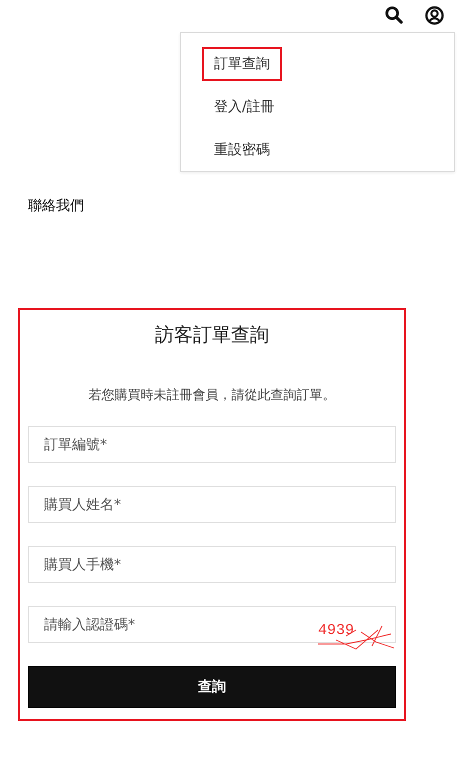 The width and height of the screenshot is (463, 762). What do you see at coordinates (212, 564) in the screenshot?
I see `input-field: 購買人手機*` at bounding box center [212, 564].